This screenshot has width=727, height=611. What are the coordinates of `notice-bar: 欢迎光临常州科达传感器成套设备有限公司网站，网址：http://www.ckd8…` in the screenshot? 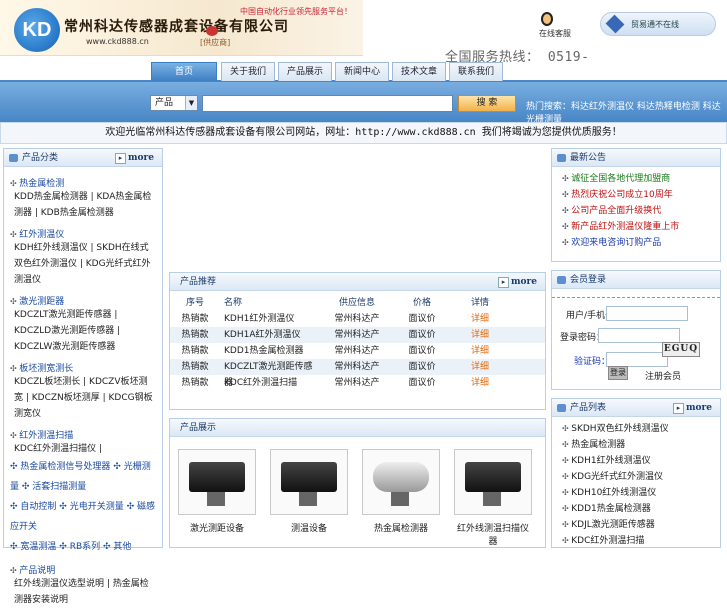 It's located at (363, 133).